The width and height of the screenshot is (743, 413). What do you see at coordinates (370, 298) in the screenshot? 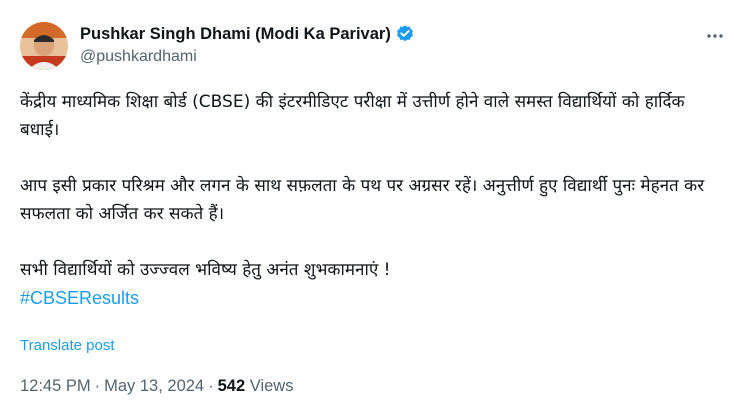
I see `hashtag-link: #CBSEResults` at bounding box center [370, 298].